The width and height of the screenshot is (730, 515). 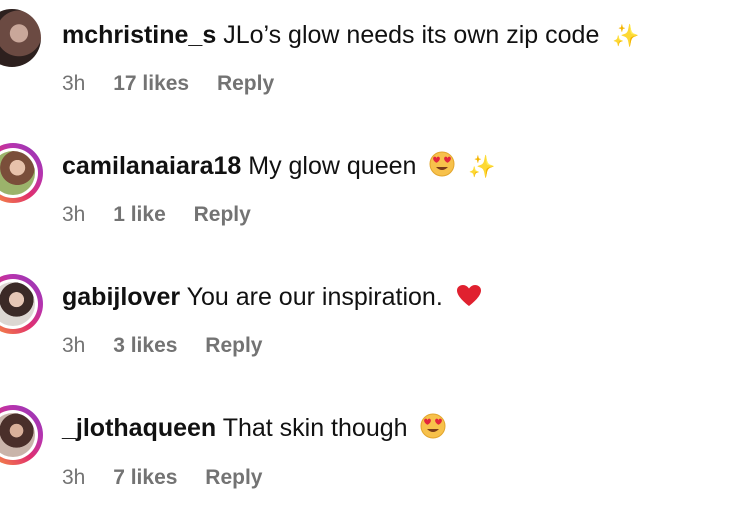 I want to click on comment-meta: 3h 7 likes Reply, so click(x=162, y=478).